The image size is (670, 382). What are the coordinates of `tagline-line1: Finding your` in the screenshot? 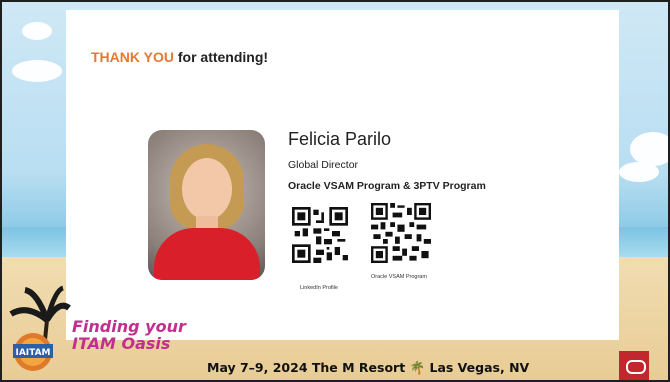 It's located at (129, 326).